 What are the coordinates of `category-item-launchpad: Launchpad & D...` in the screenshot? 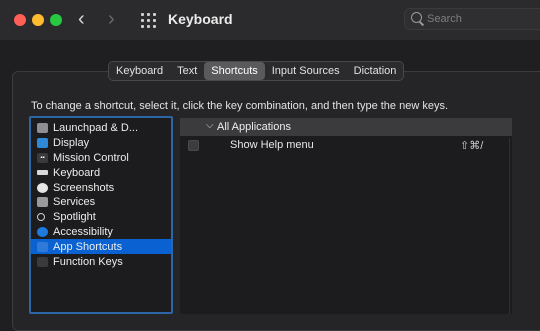 It's located at (101, 128).